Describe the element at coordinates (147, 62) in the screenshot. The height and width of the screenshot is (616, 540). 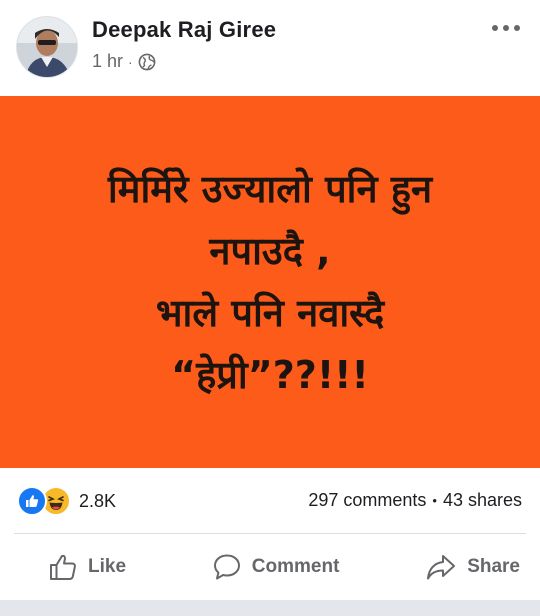
I see `globe-icon` at that location.